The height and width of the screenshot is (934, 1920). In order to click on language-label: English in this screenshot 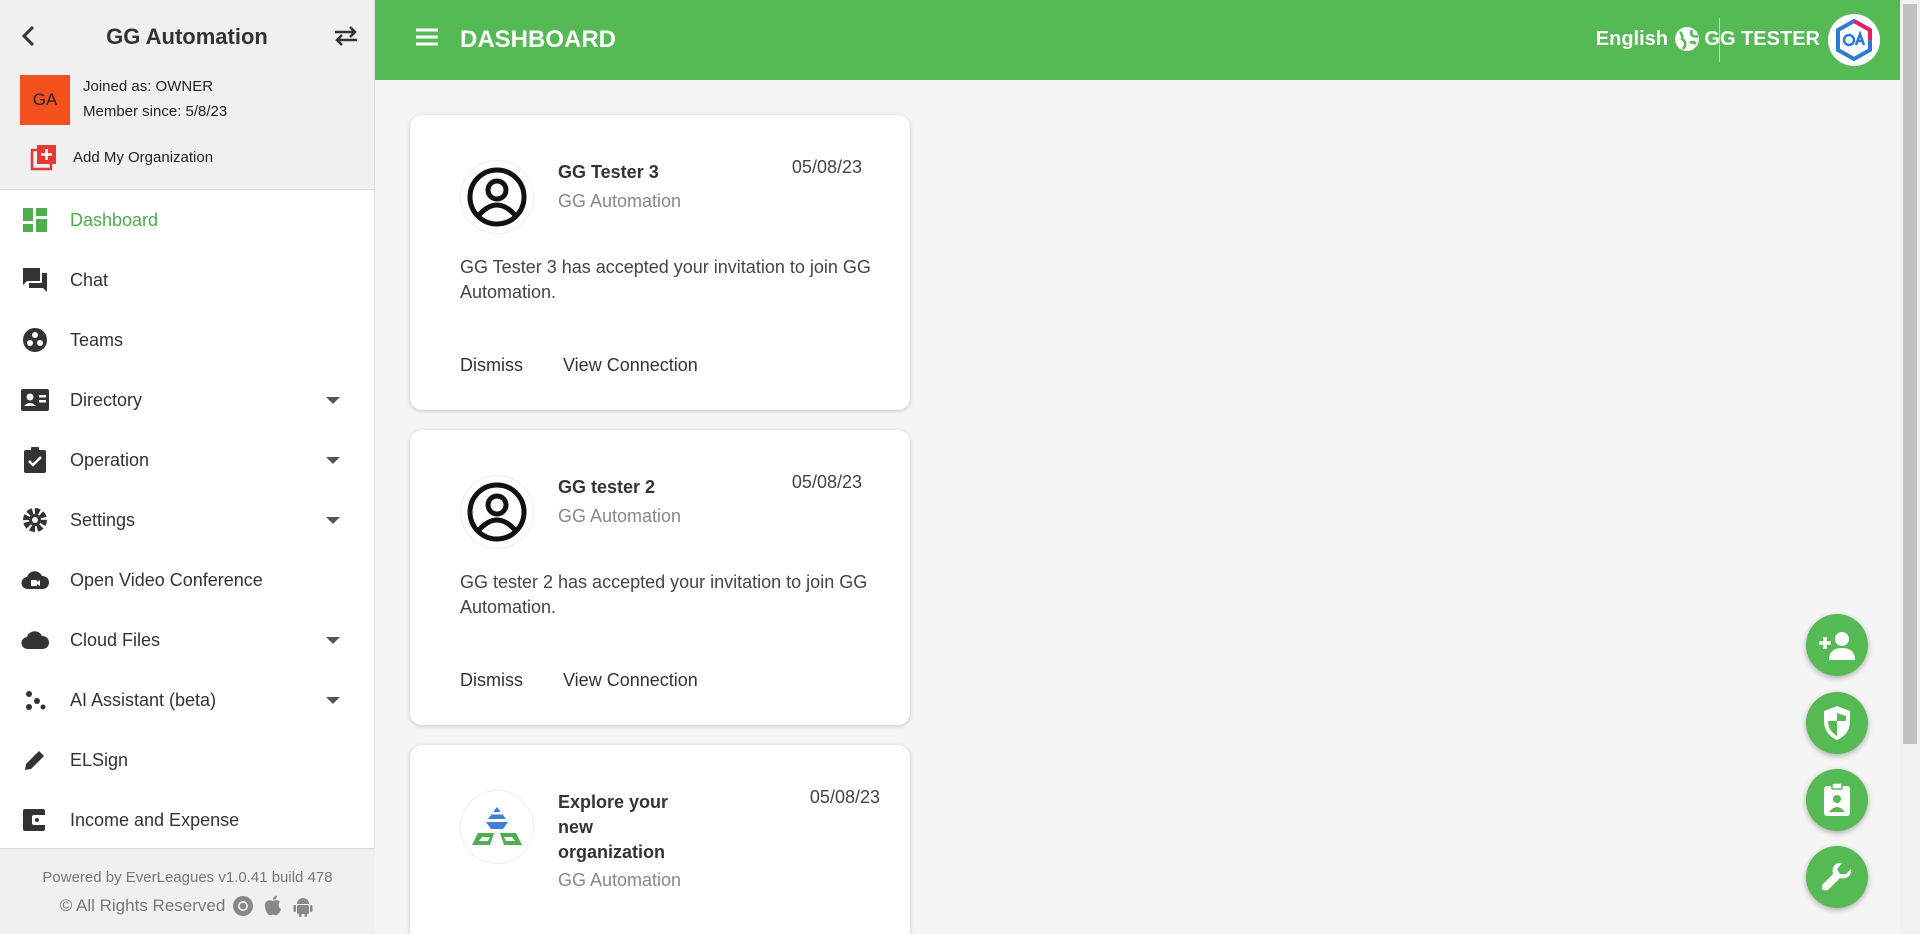, I will do `click(1631, 38)`.